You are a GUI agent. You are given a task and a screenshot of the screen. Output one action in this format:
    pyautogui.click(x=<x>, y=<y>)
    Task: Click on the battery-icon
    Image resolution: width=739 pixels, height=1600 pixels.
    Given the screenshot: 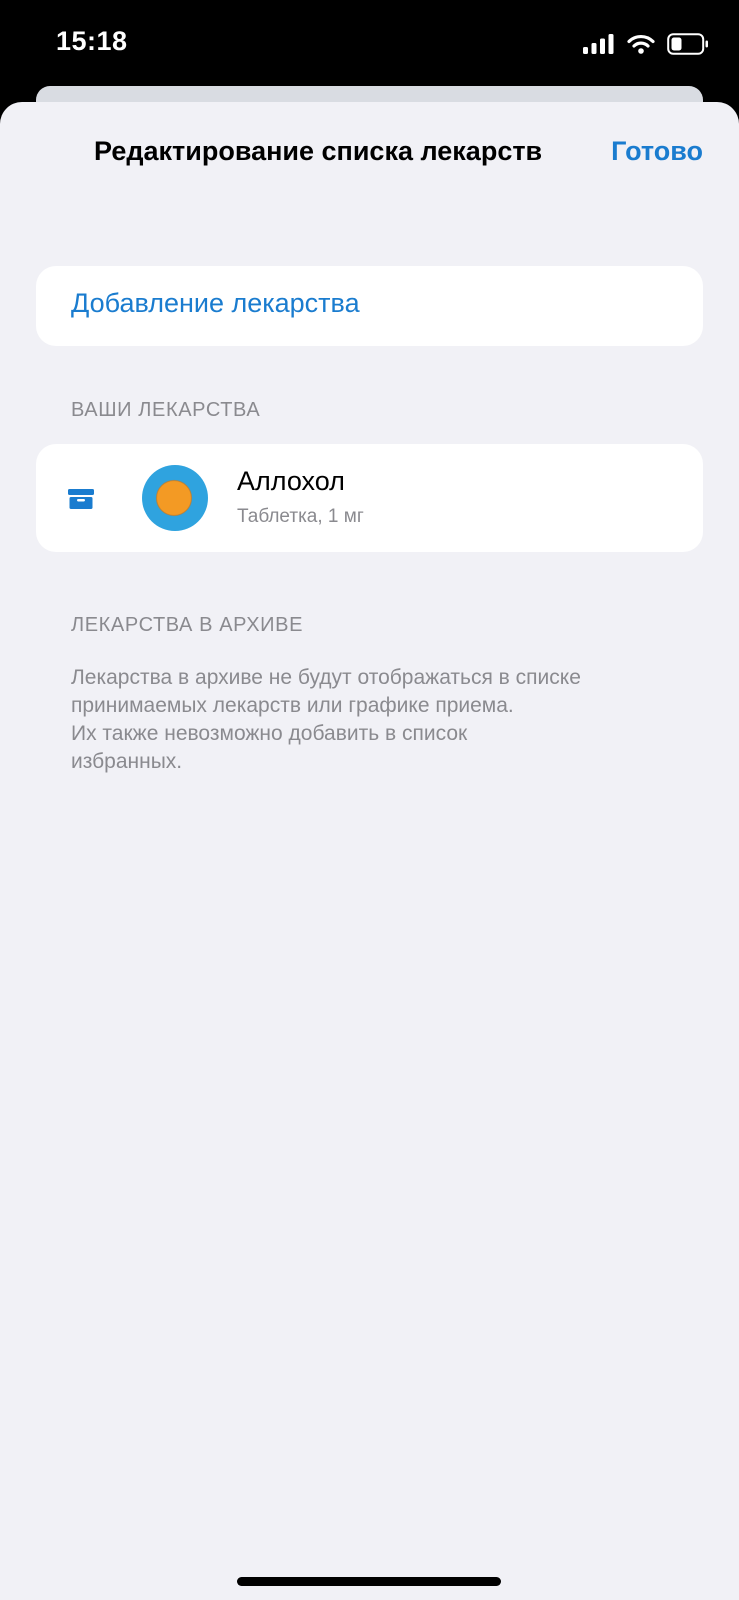 What is the action you would take?
    pyautogui.click(x=687, y=44)
    